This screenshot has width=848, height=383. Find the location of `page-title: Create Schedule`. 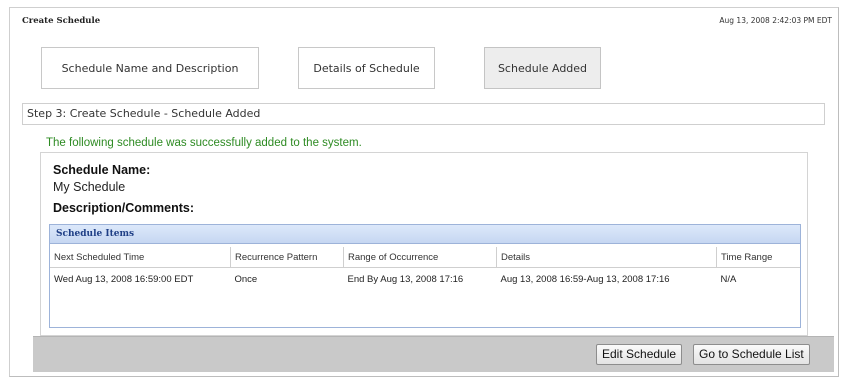

page-title: Create Schedule is located at coordinates (61, 21).